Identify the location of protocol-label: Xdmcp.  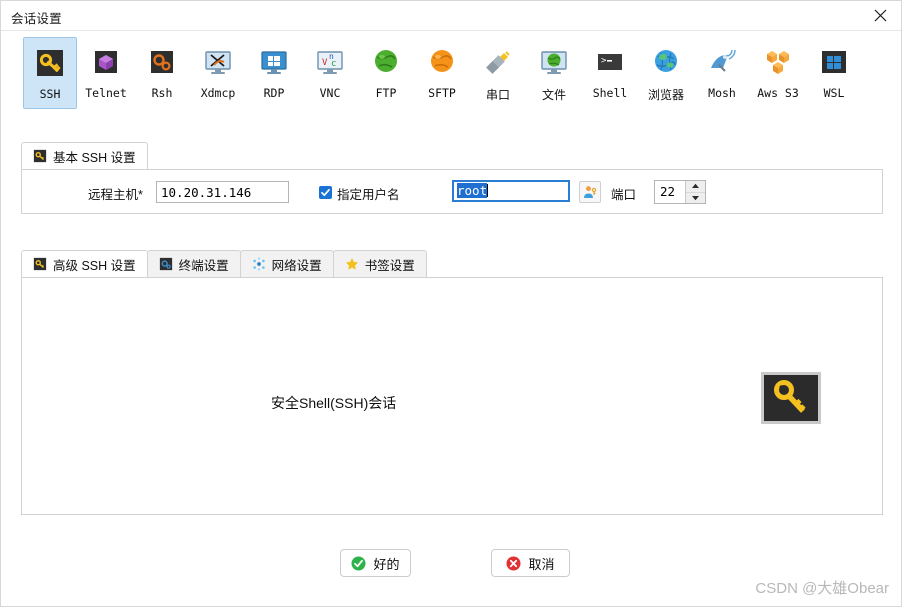
(218, 93).